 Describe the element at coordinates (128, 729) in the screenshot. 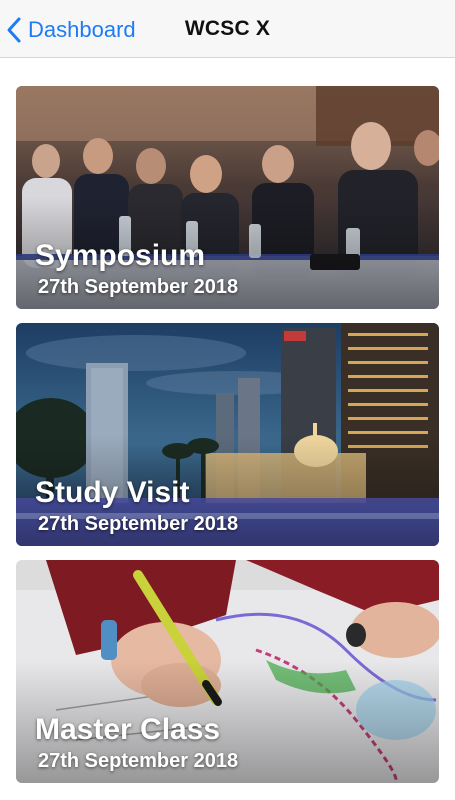

I see `event-title: Master Class` at that location.